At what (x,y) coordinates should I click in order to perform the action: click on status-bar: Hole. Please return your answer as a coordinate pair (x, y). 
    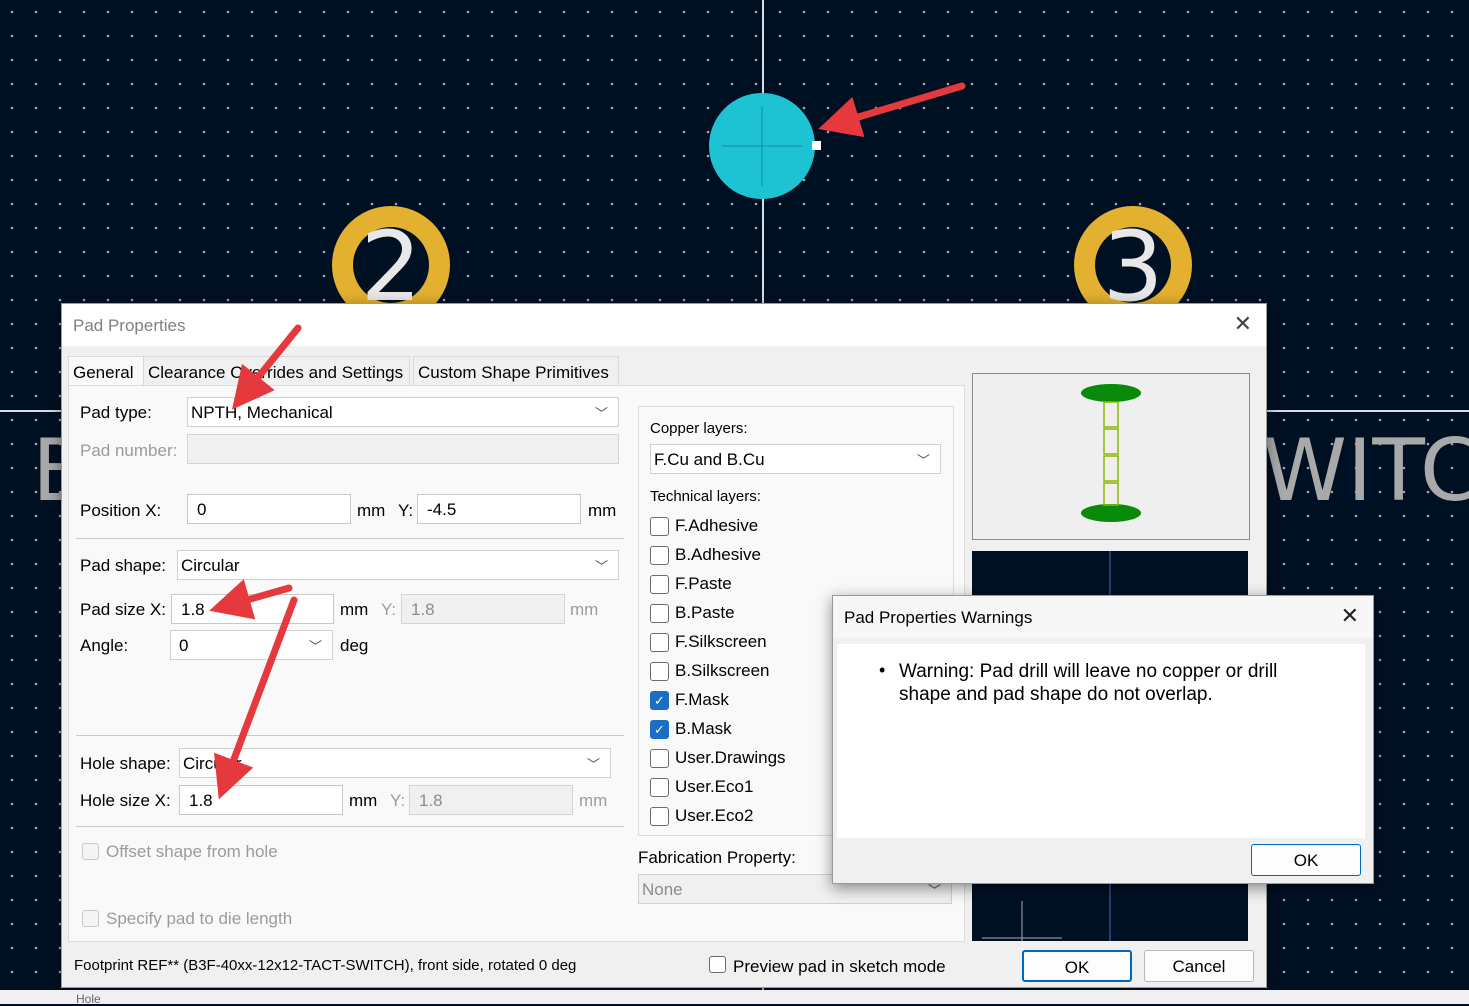
    Looking at the image, I should click on (734, 998).